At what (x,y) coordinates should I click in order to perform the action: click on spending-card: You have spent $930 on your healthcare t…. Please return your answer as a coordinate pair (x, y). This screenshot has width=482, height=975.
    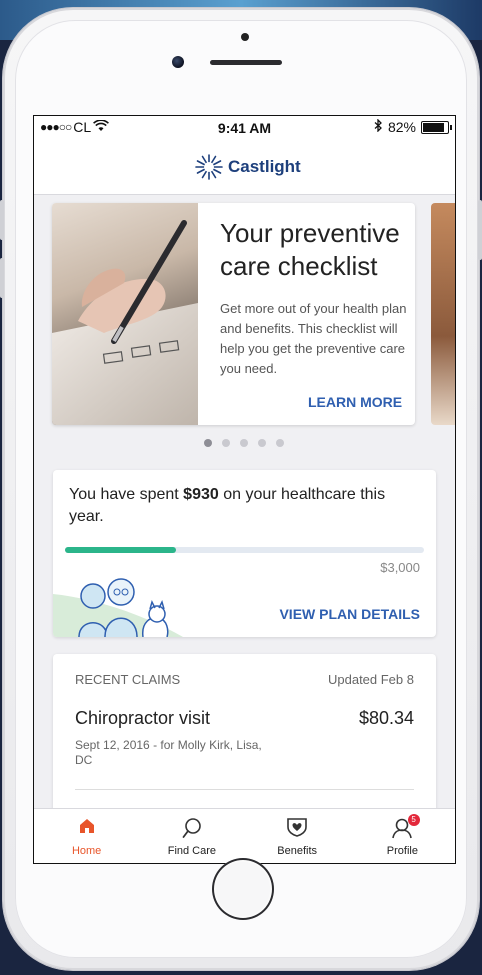
    Looking at the image, I should click on (244, 553).